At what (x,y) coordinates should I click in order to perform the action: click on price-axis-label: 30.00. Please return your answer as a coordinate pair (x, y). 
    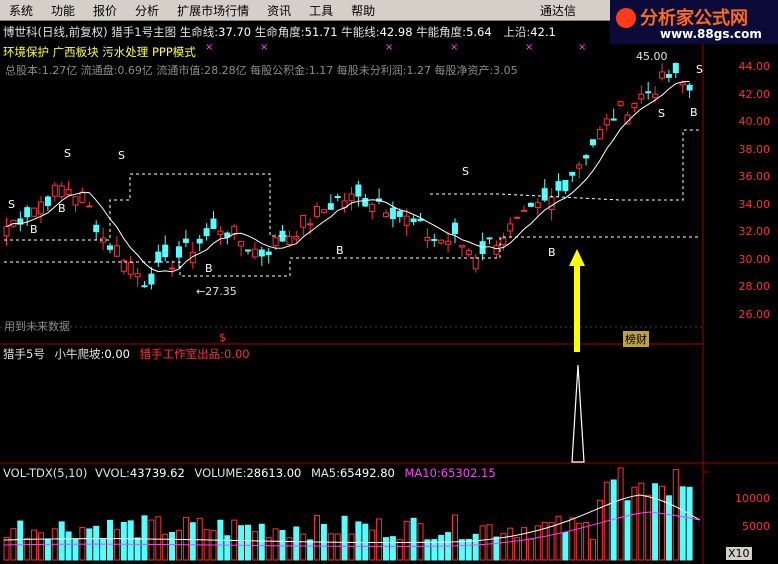
    Looking at the image, I should click on (754, 259).